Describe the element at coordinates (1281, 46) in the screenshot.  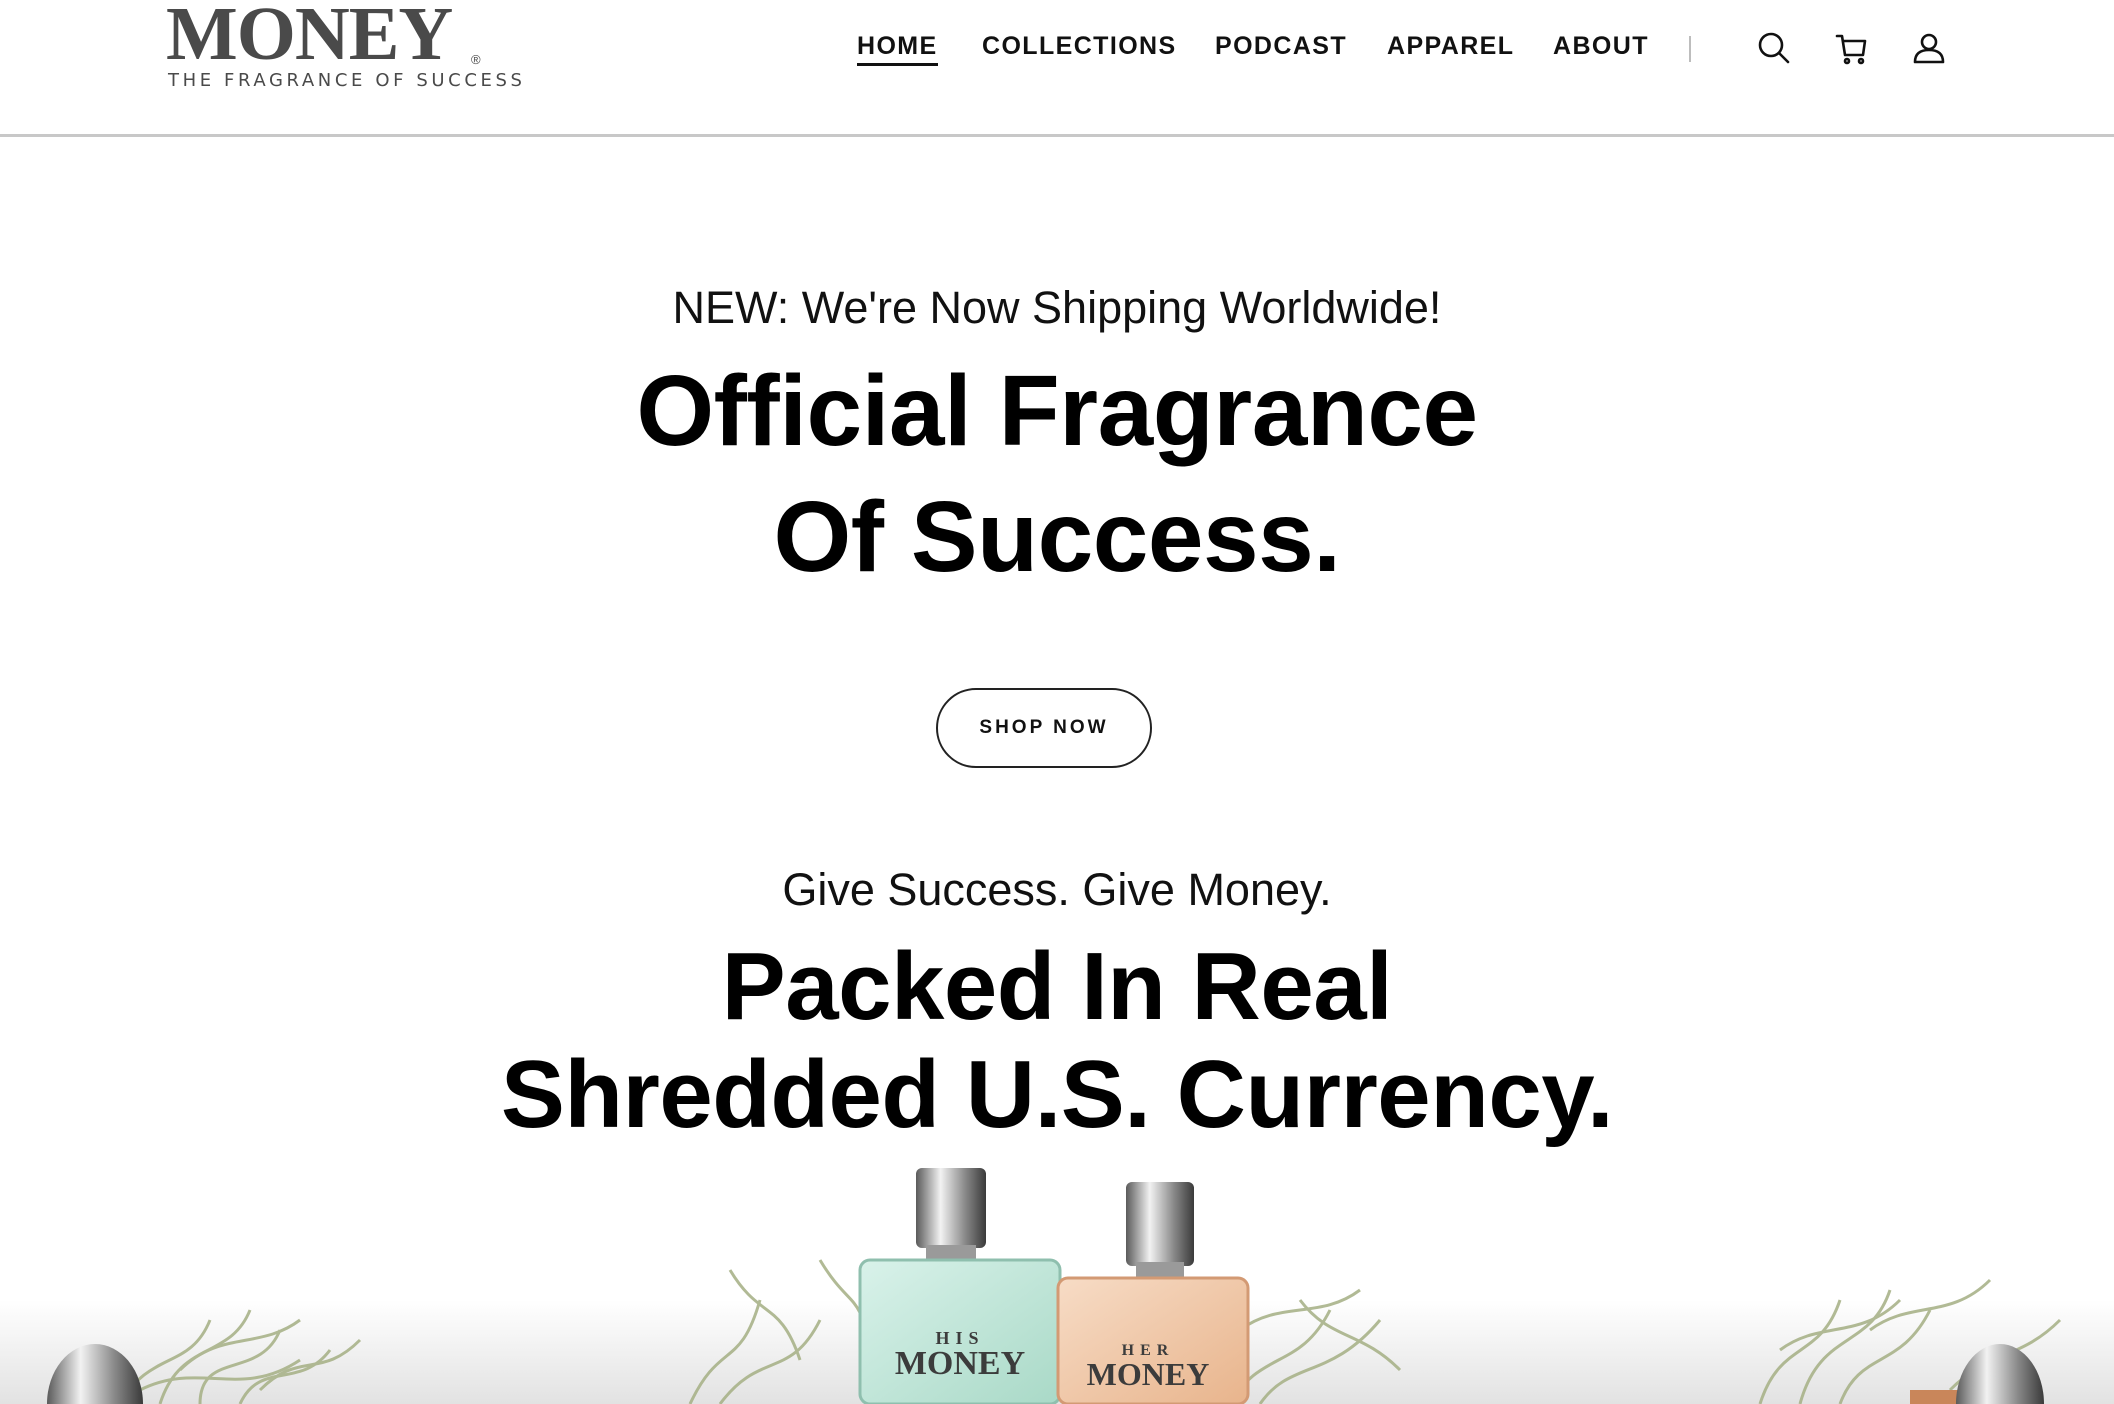
I see `nav-podcast: PODCAST` at that location.